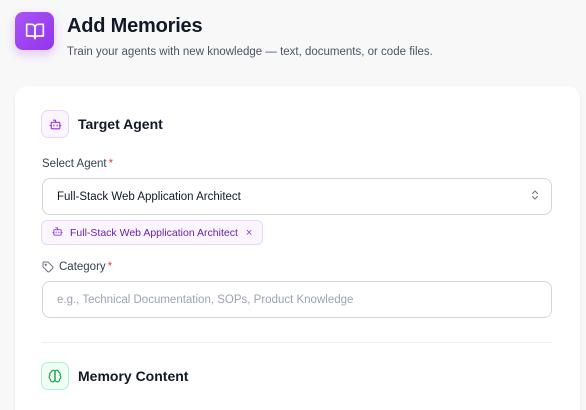 This screenshot has height=410, width=586. Describe the element at coordinates (34, 31) in the screenshot. I see `book-open-icon` at that location.